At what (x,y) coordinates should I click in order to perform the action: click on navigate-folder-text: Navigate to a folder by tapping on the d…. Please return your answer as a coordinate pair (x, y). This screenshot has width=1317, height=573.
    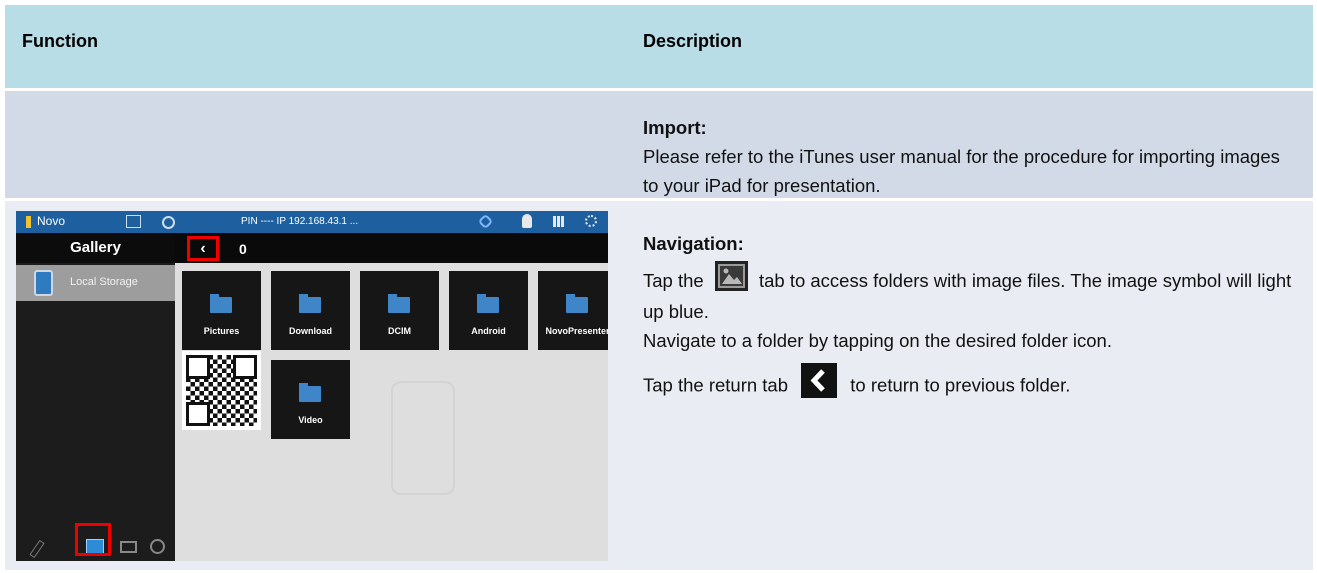
    Looking at the image, I should click on (877, 341).